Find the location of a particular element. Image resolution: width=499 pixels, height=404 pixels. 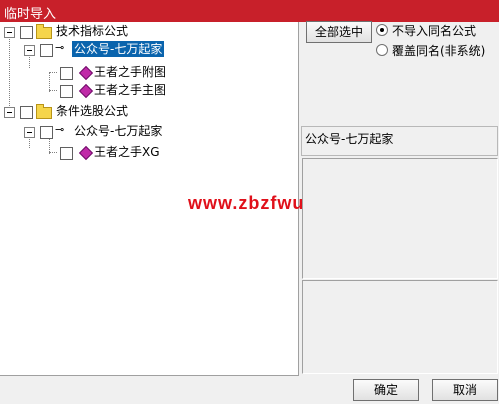

radio-overwrite is located at coordinates (382, 50).